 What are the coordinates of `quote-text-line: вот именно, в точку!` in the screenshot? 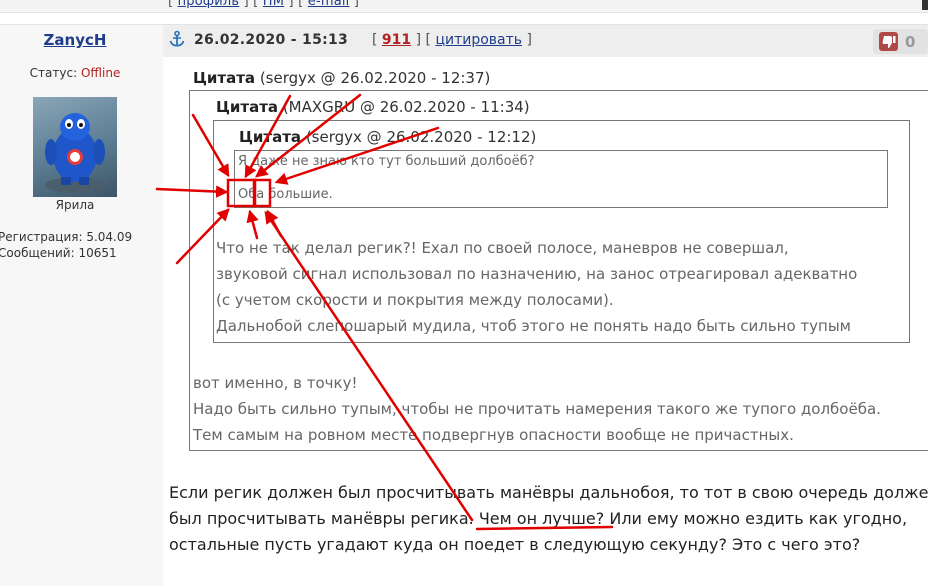 It's located at (275, 383).